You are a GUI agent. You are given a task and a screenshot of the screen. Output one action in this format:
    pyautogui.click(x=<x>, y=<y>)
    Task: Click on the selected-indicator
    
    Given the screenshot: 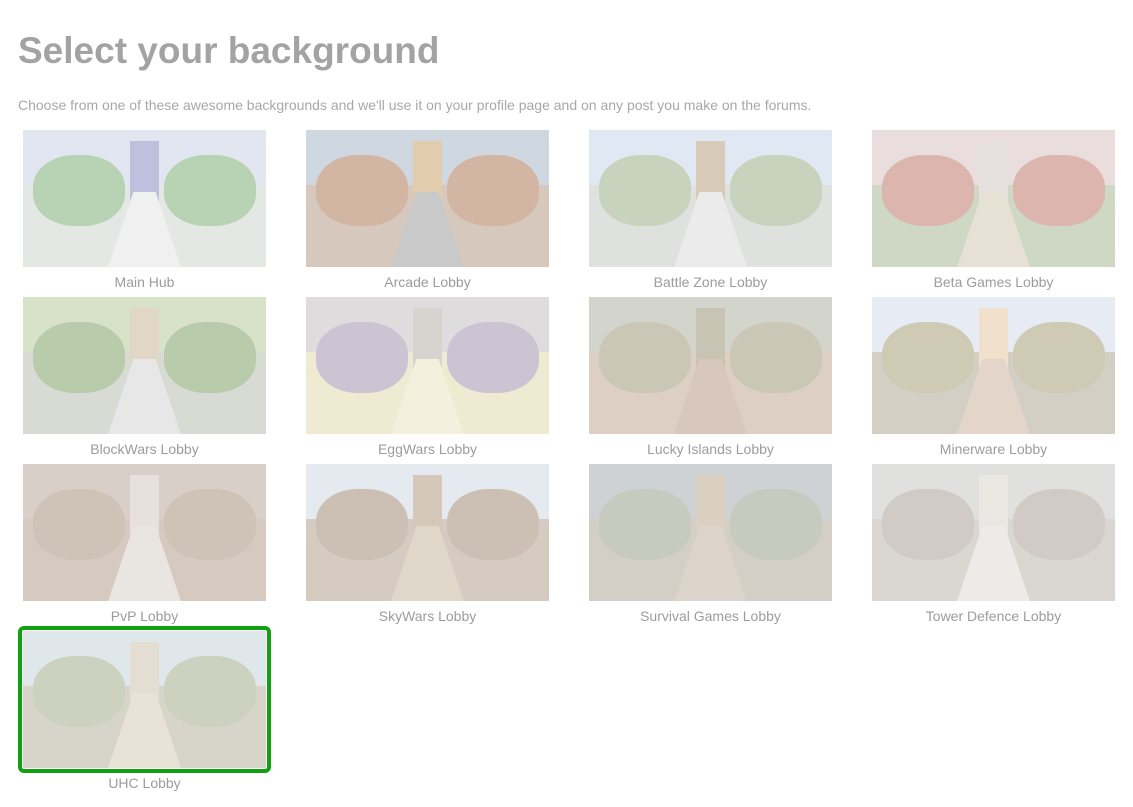 What is the action you would take?
    pyautogui.click(x=144, y=699)
    